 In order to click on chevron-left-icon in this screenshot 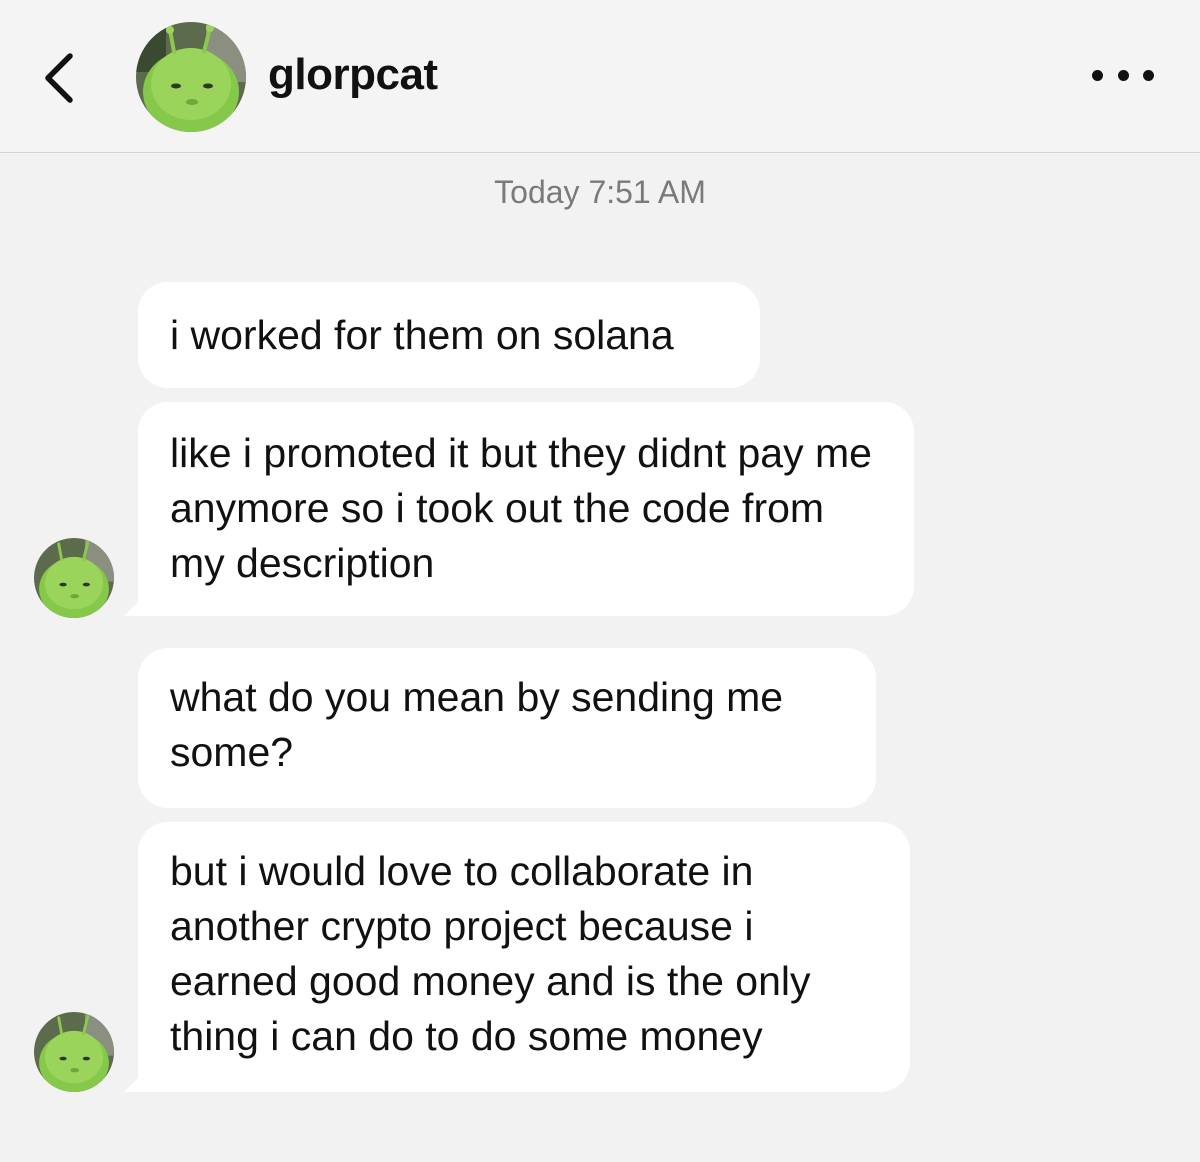, I will do `click(59, 78)`.